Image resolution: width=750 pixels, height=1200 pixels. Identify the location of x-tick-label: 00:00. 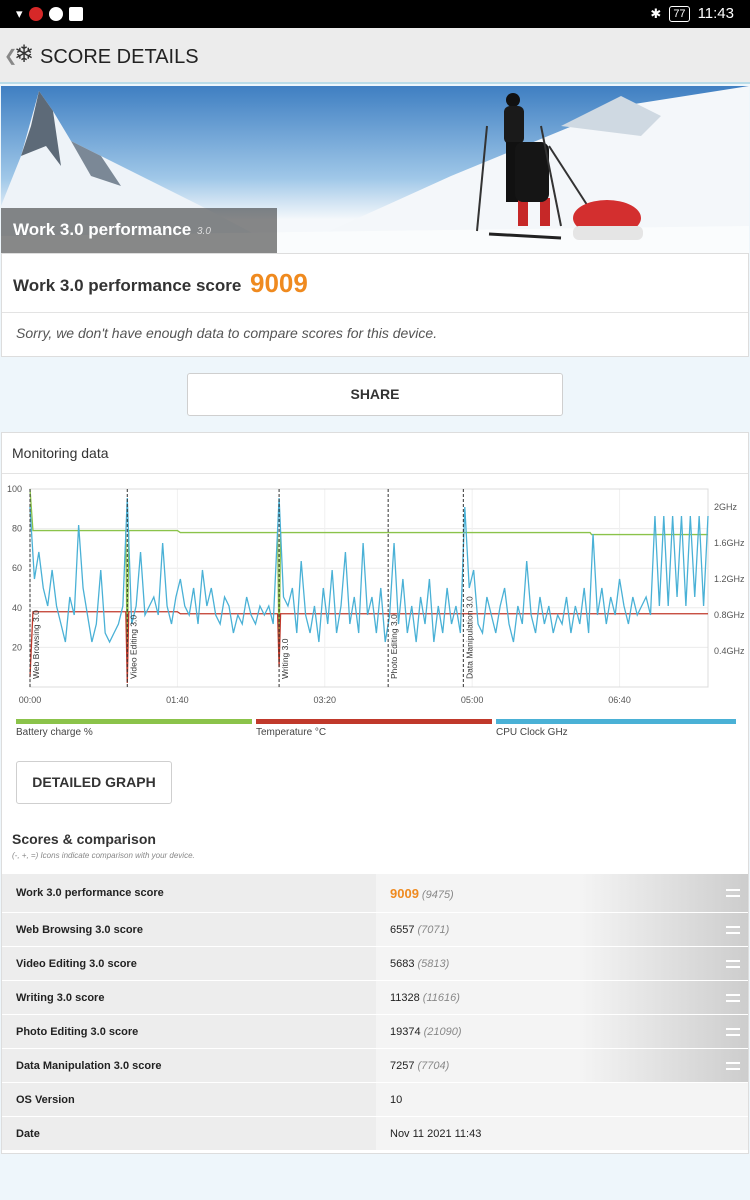
(30, 700).